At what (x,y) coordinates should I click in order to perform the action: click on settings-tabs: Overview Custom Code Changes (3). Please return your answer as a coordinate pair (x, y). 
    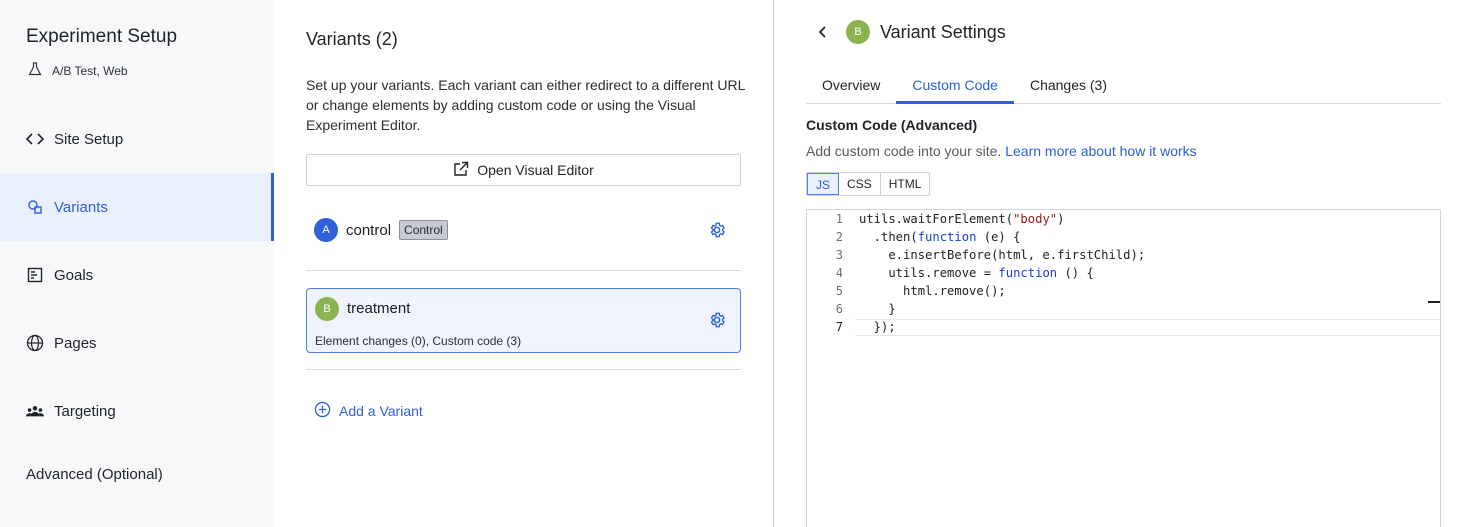
    Looking at the image, I should click on (1123, 87).